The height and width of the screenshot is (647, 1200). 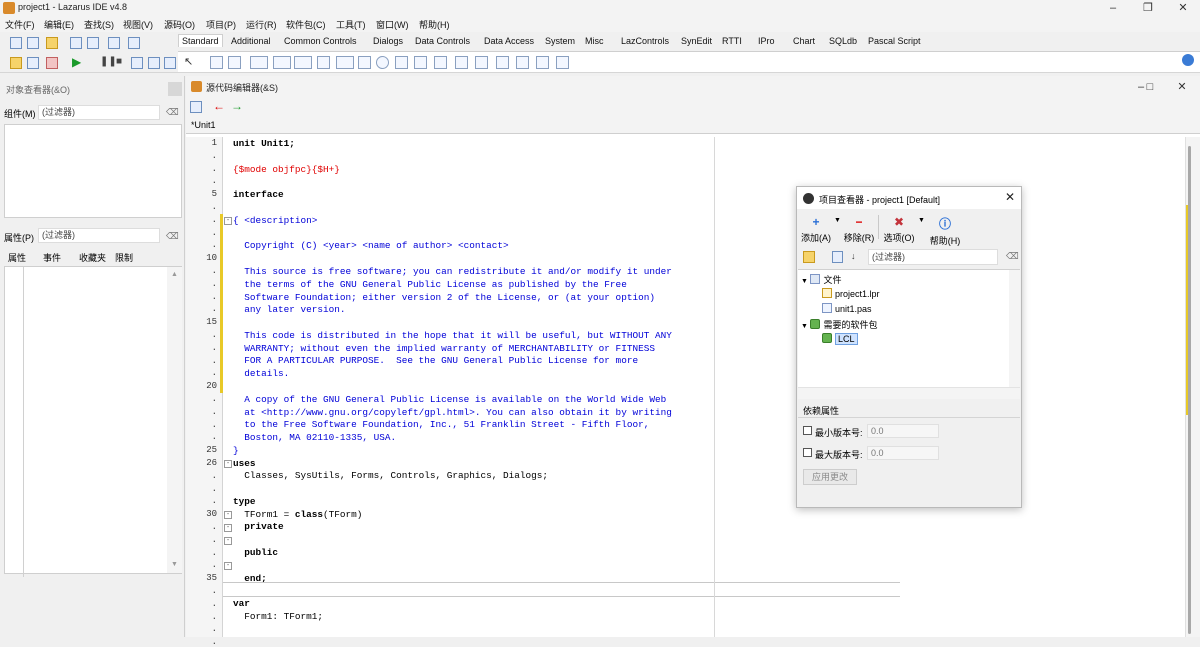 What do you see at coordinates (847, 308) in the screenshot?
I see `tree-node-unit1-pas: unit1.pas` at bounding box center [847, 308].